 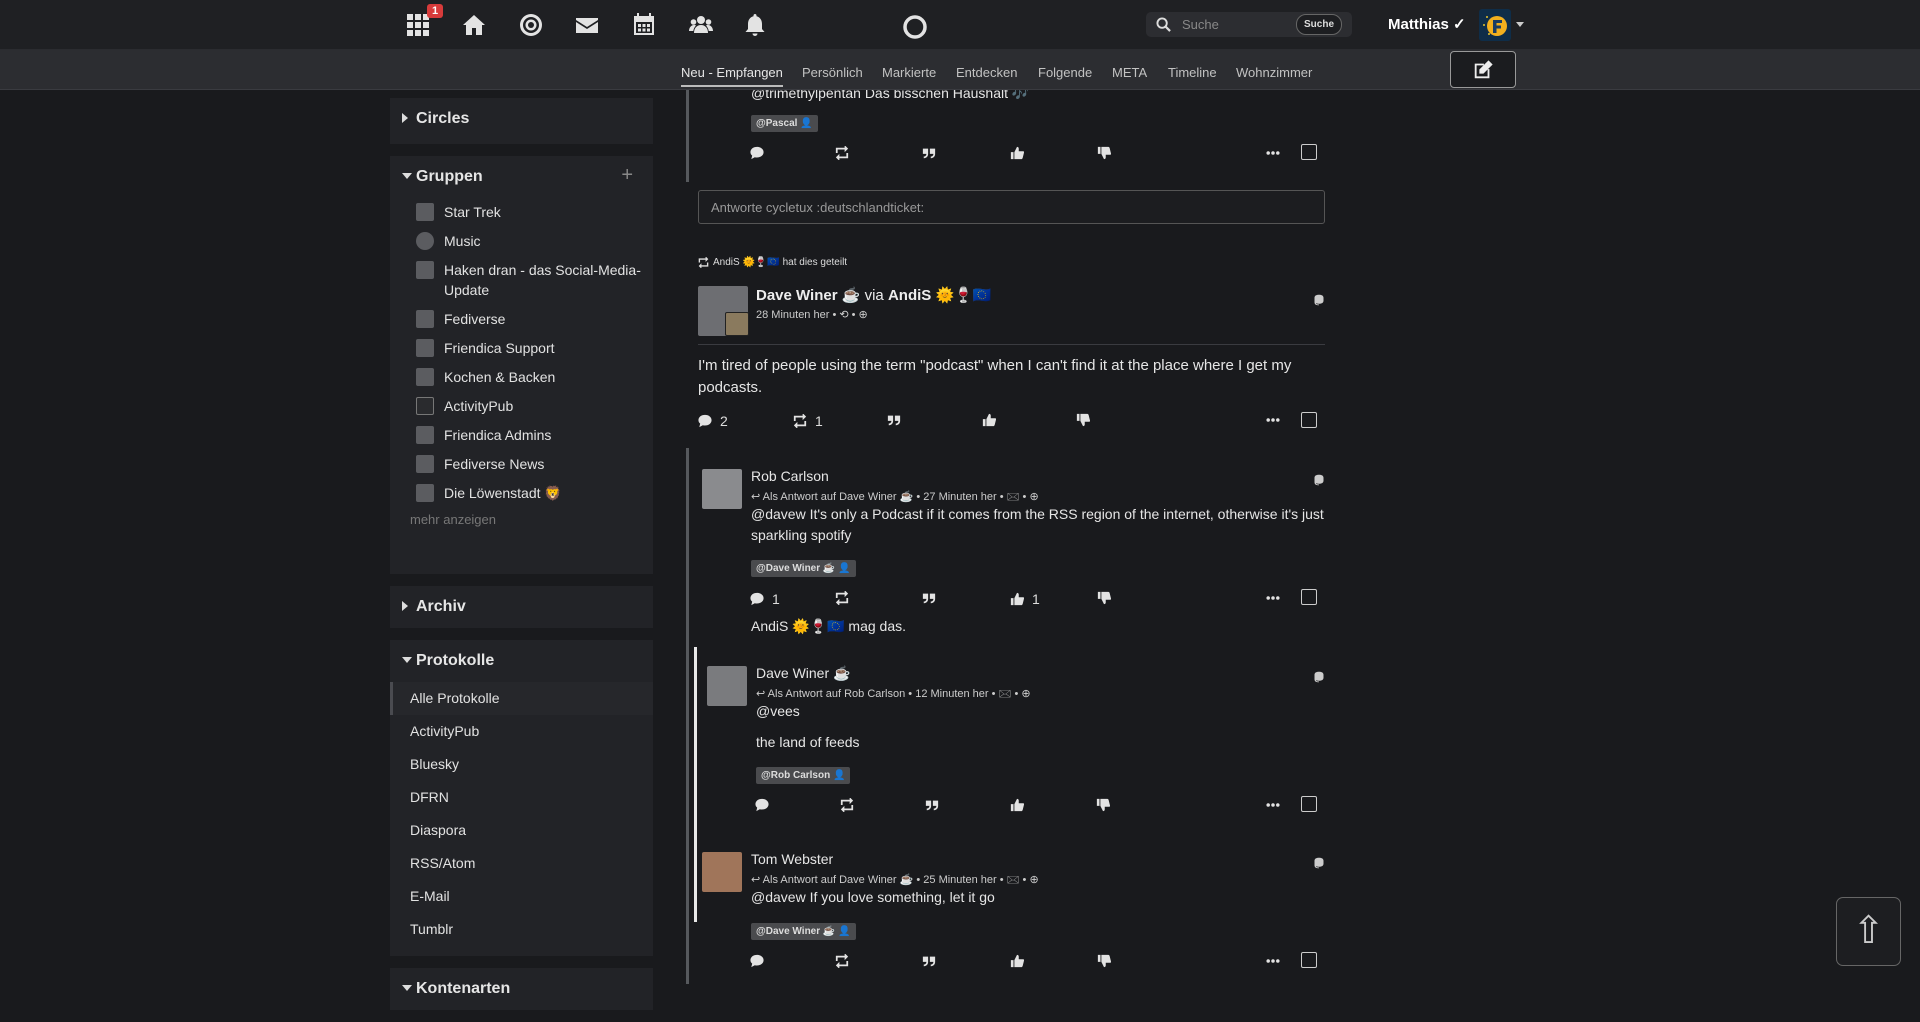 I want to click on group-item: Music, so click(x=521, y=241).